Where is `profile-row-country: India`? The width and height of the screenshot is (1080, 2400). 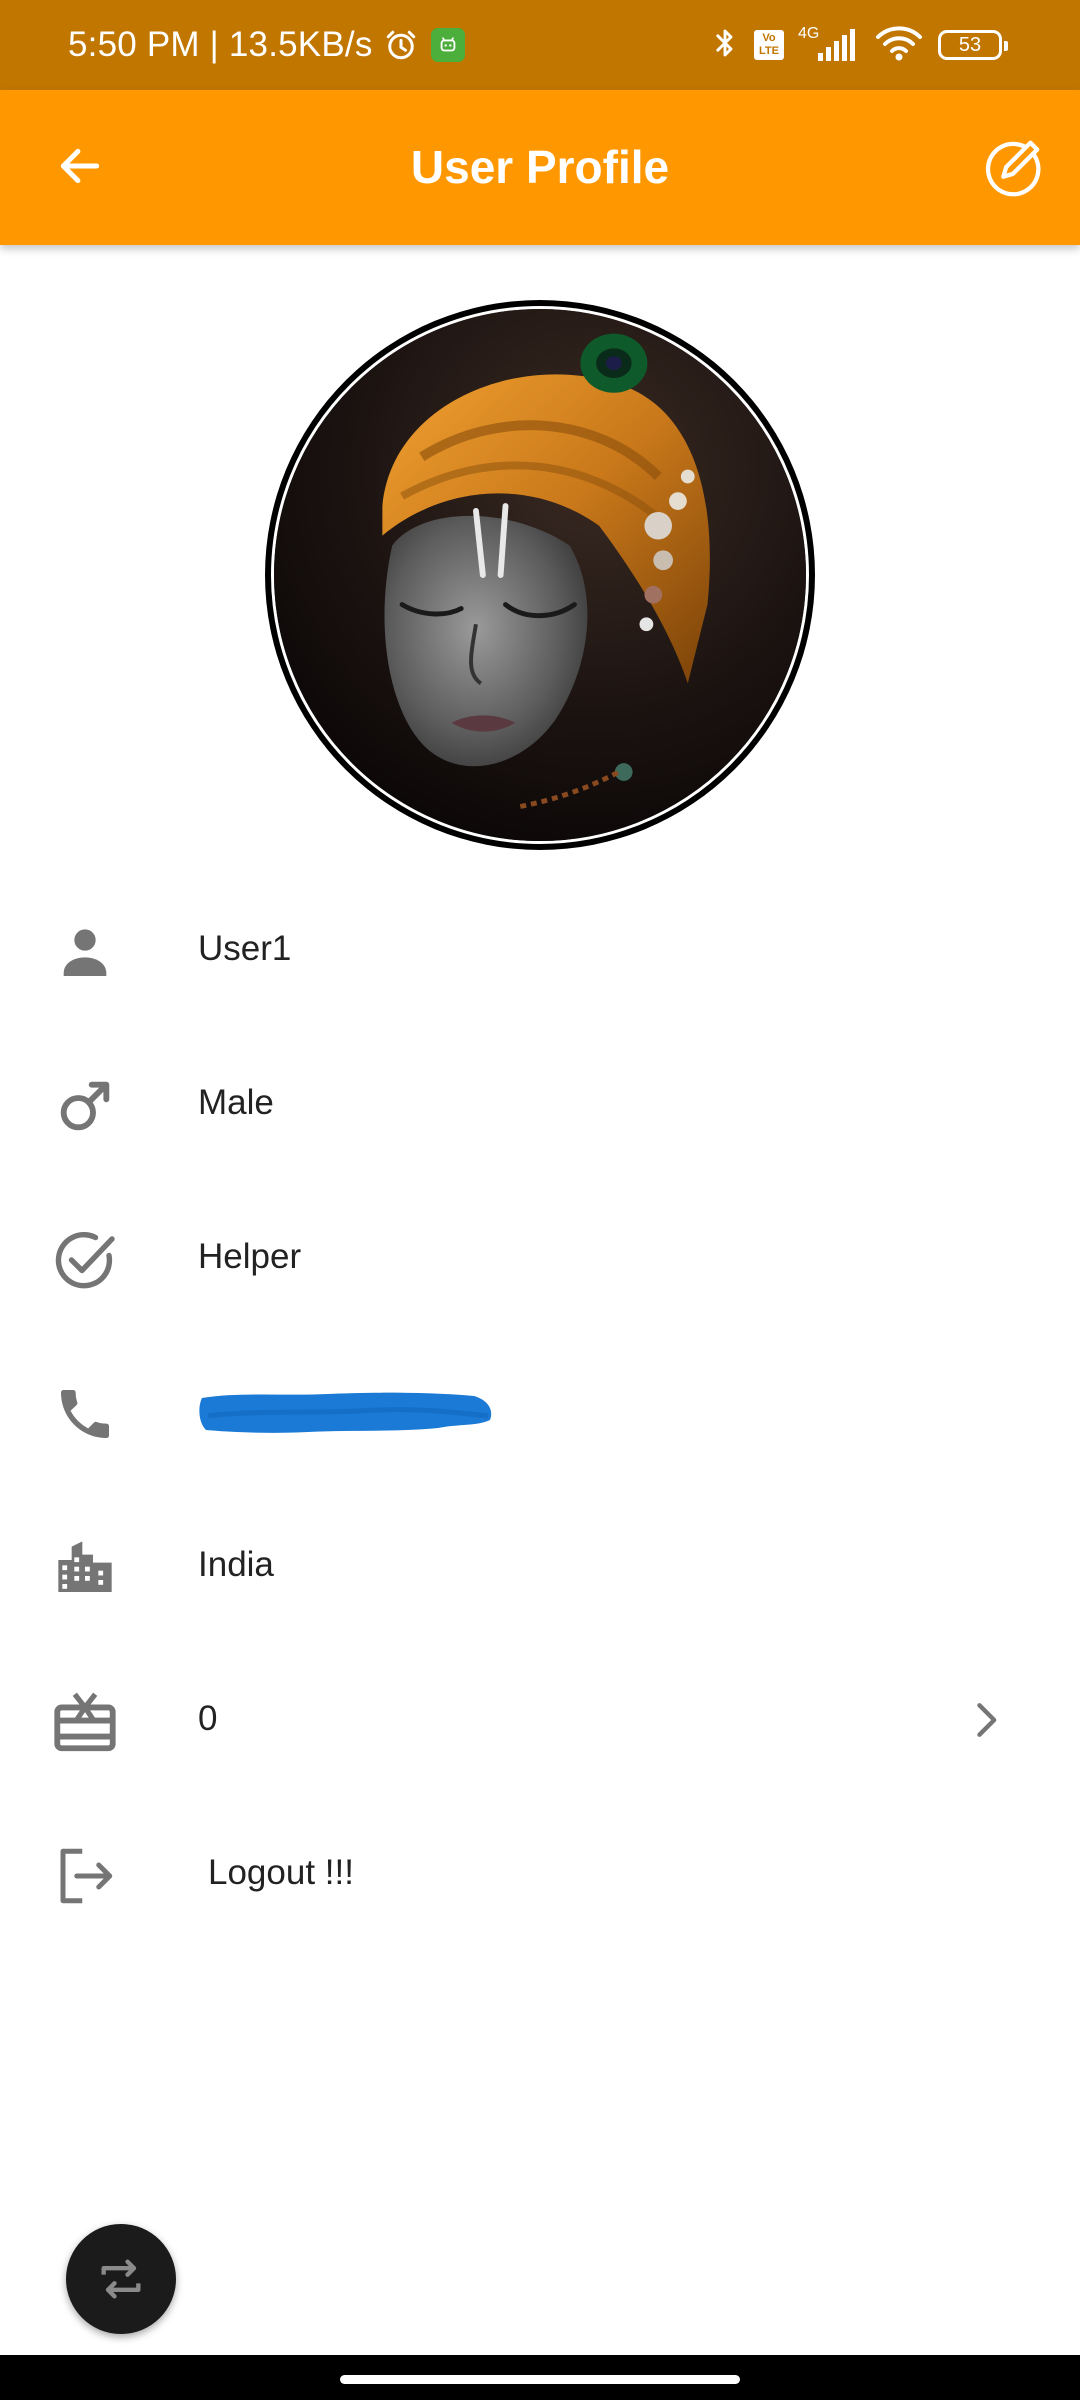 profile-row-country: India is located at coordinates (540, 1565).